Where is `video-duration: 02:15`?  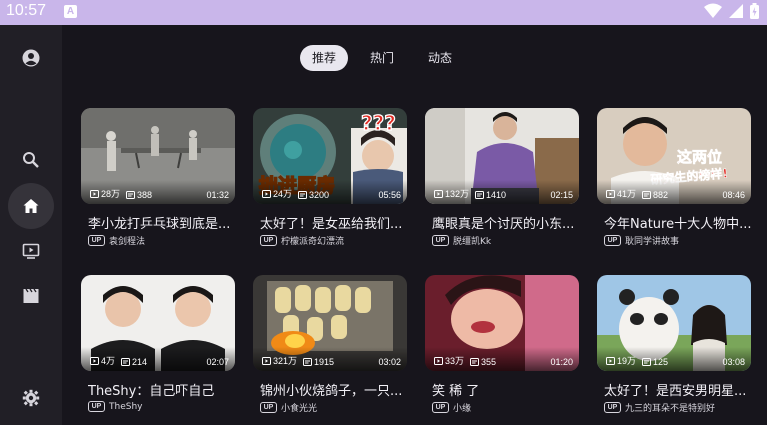 video-duration: 02:15 is located at coordinates (561, 195).